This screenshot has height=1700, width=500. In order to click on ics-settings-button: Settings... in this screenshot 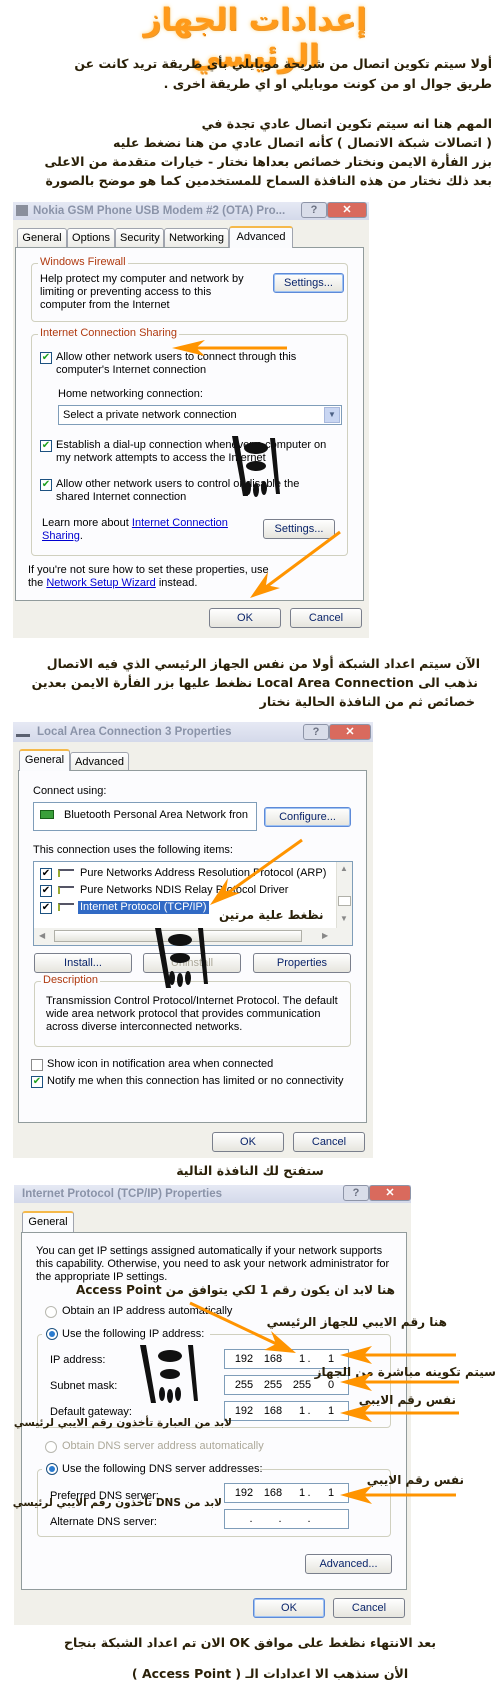, I will do `click(299, 529)`.